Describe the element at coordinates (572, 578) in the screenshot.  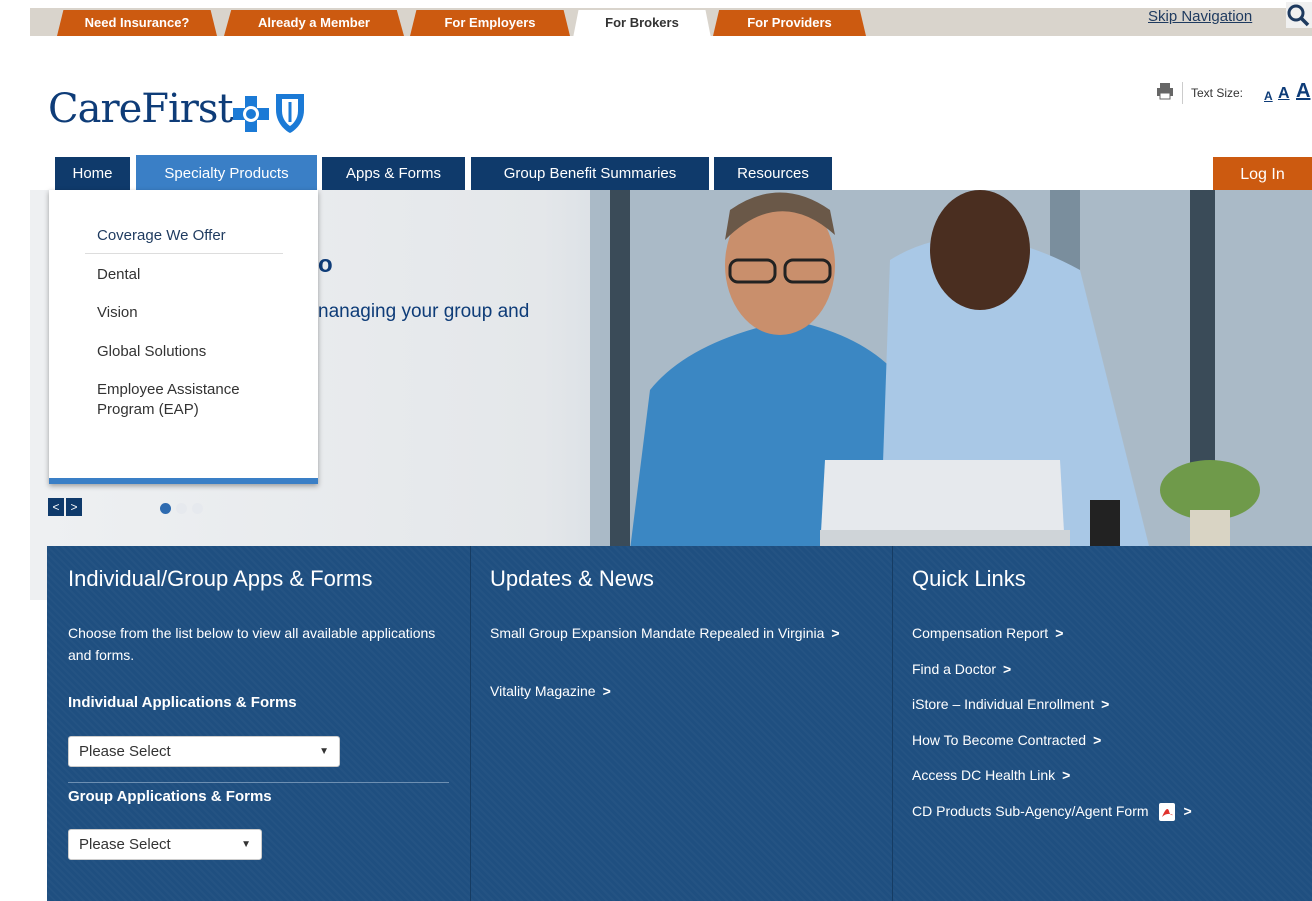
I see `news-title: Updates & News` at that location.